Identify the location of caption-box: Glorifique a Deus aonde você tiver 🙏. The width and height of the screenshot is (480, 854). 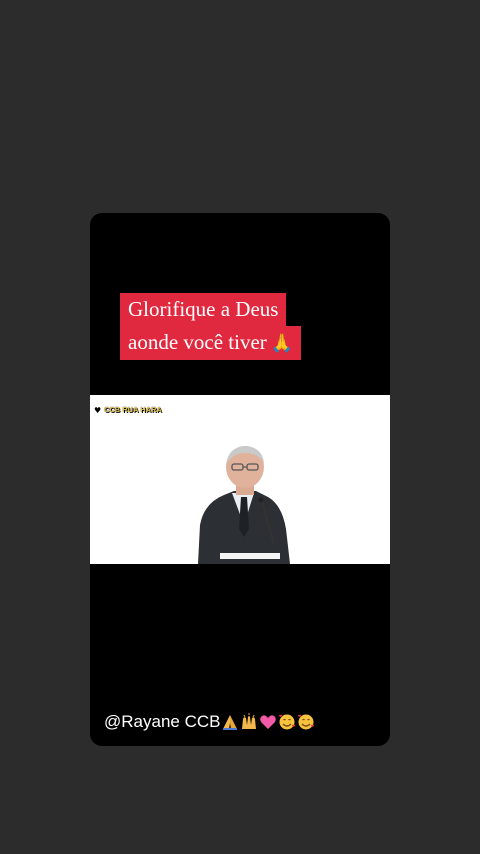
(211, 326).